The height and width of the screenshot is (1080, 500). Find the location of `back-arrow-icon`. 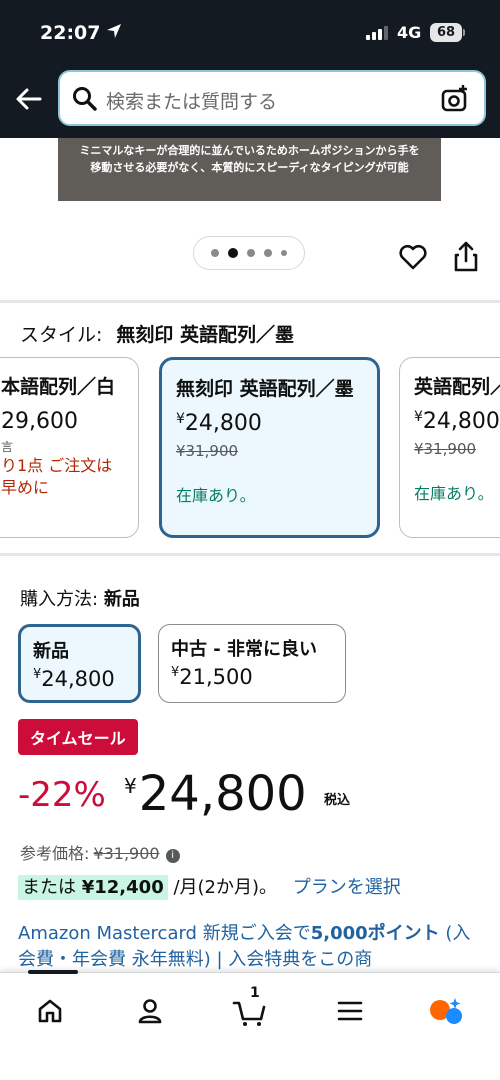

back-arrow-icon is located at coordinates (29, 99).